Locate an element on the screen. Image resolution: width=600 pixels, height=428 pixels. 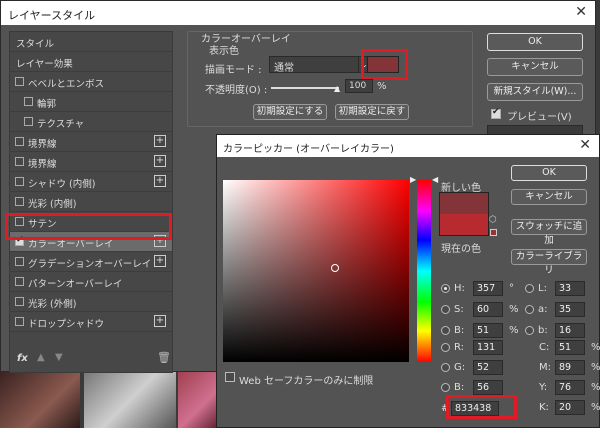
picker-cancel-button: キャンセル is located at coordinates (549, 197).